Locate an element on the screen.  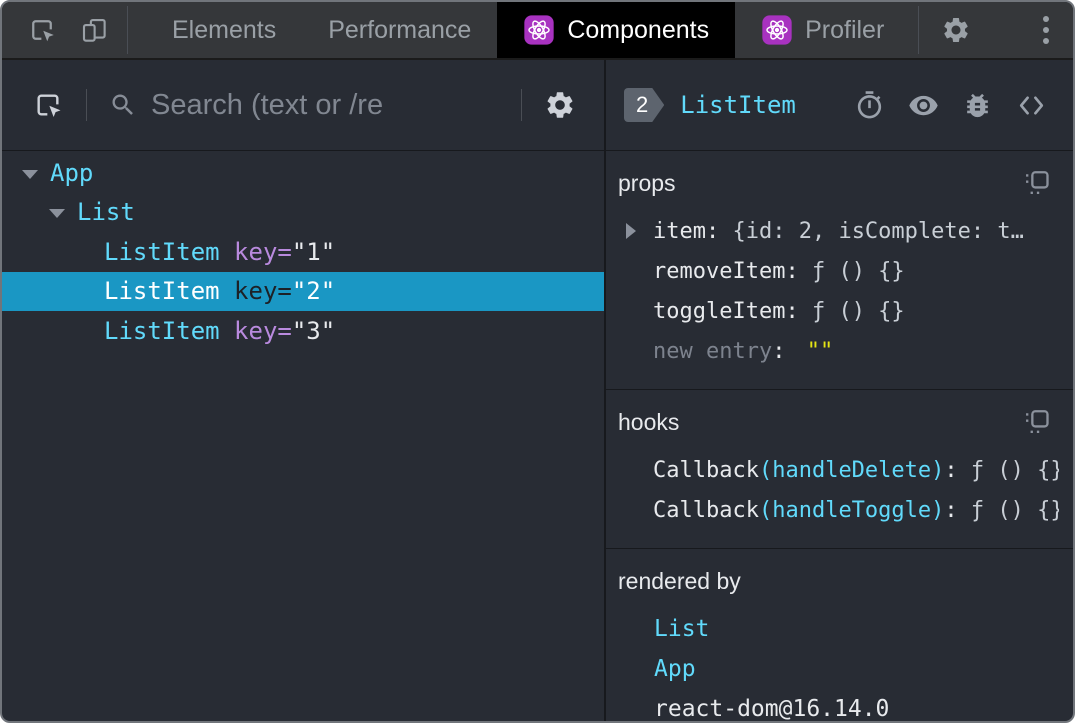
section-title: rendered by is located at coordinates (679, 580).